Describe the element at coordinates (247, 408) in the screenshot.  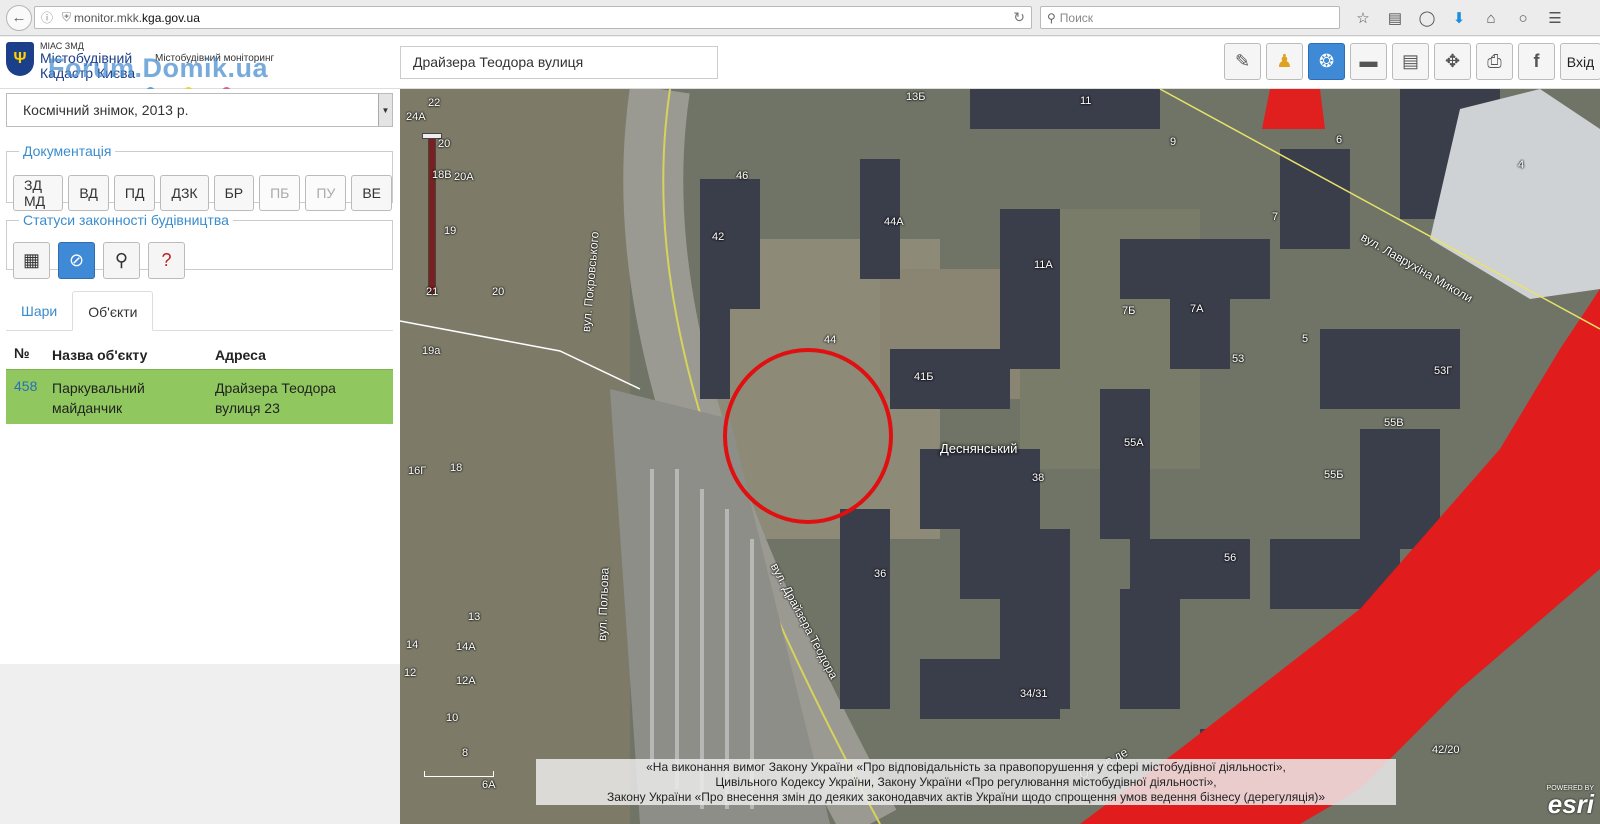
I see `row-address-line2: вулиця 23` at that location.